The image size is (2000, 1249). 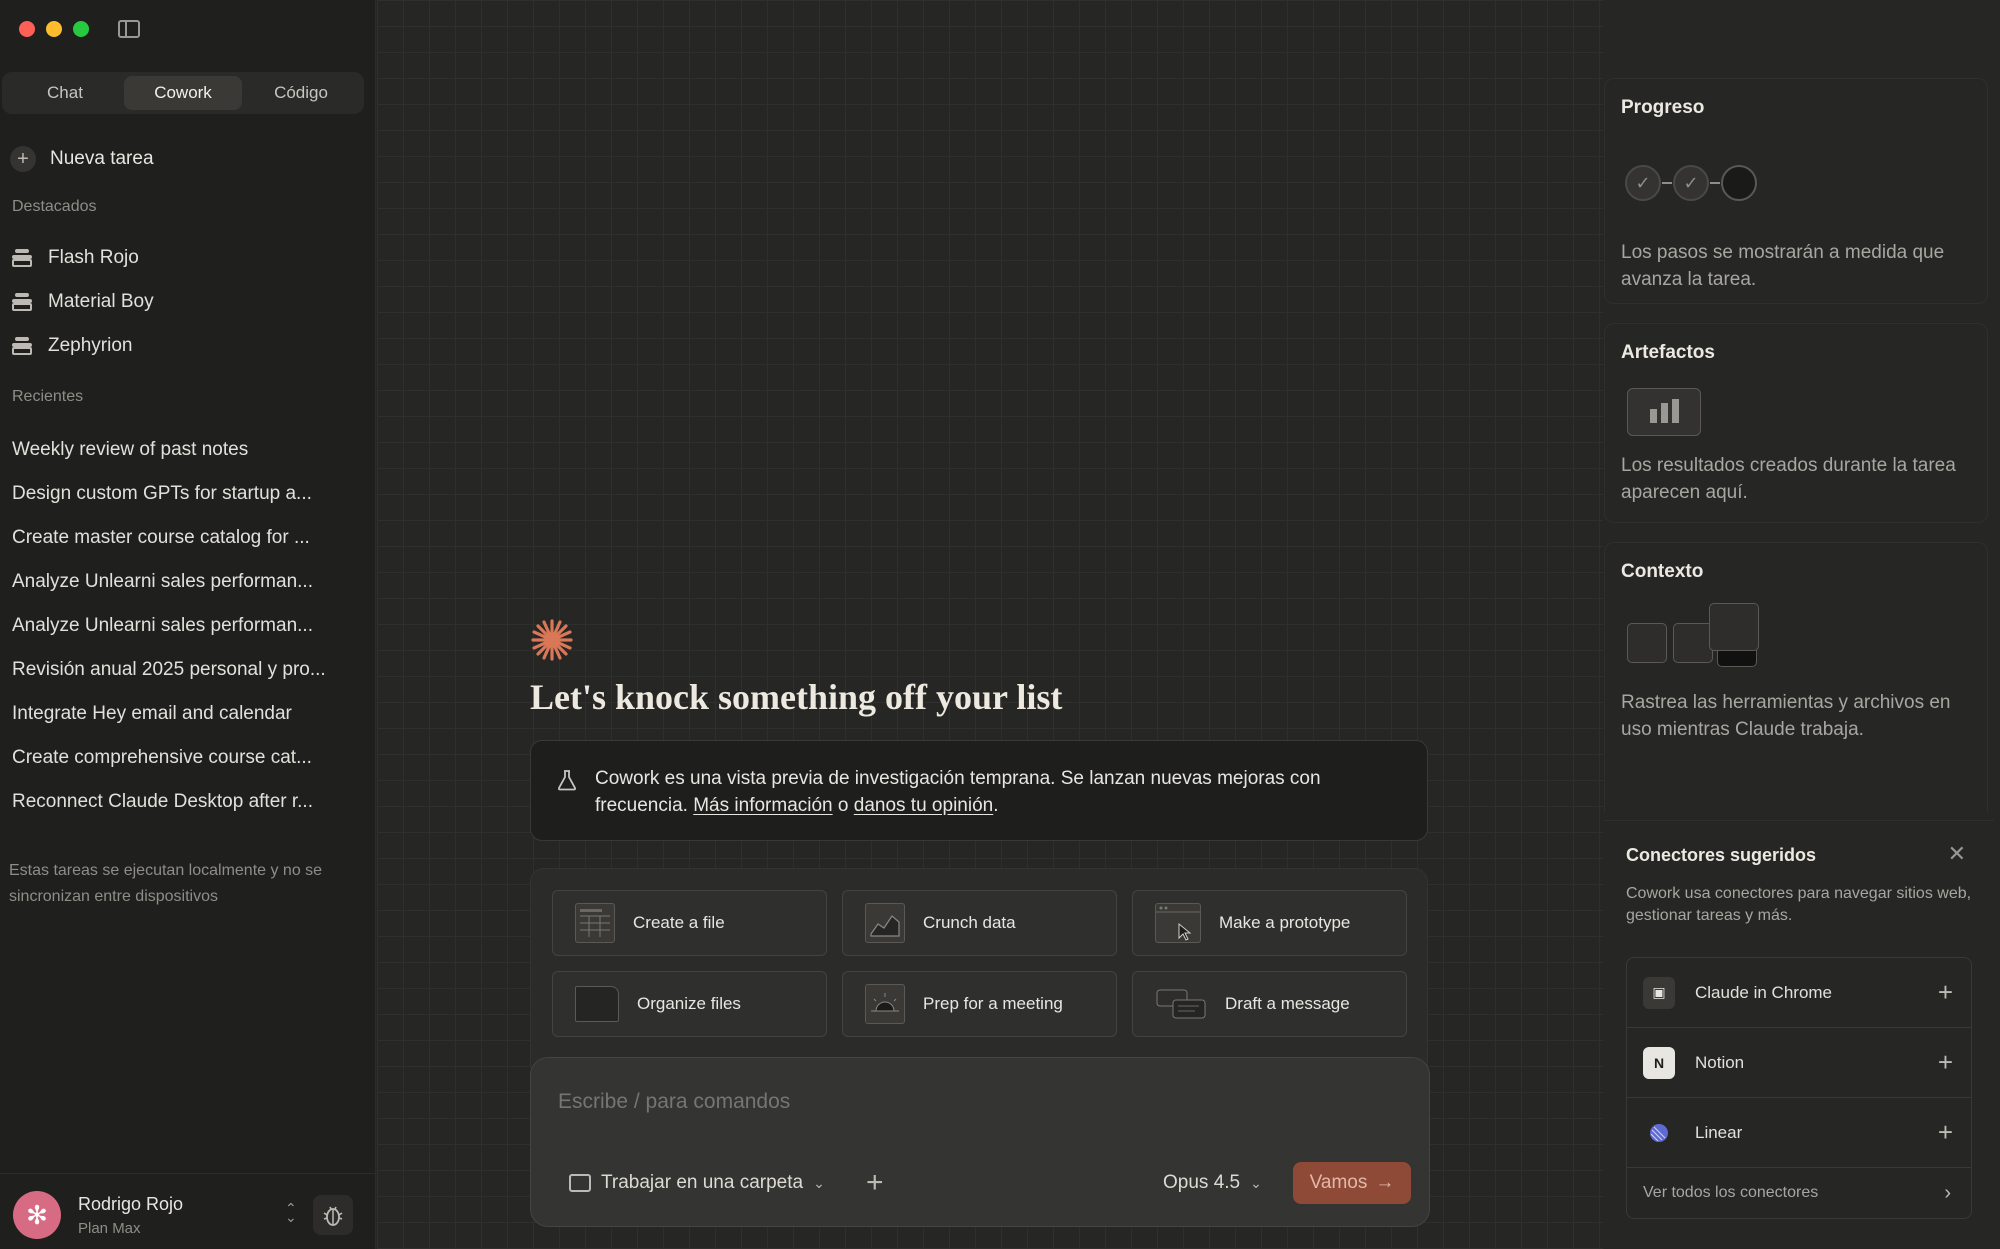 What do you see at coordinates (1731, 1192) in the screenshot?
I see `see-all-label: Ver todos los conectores` at bounding box center [1731, 1192].